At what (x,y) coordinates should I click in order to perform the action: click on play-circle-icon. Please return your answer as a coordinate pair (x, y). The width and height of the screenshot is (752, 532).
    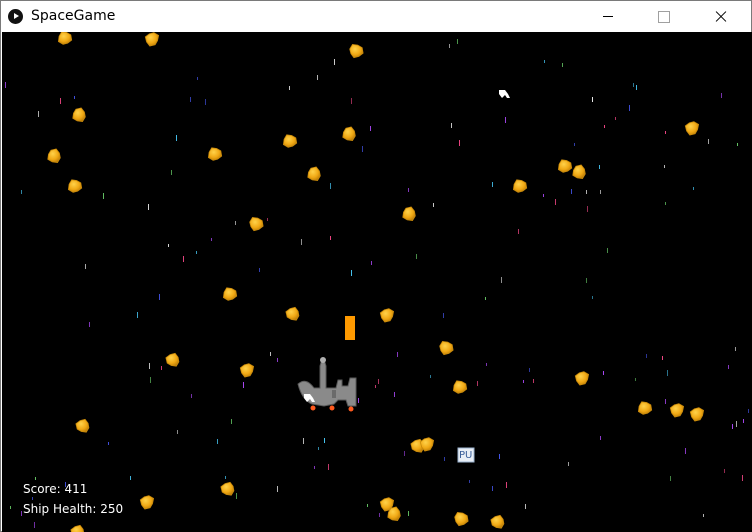
    Looking at the image, I should click on (15, 16).